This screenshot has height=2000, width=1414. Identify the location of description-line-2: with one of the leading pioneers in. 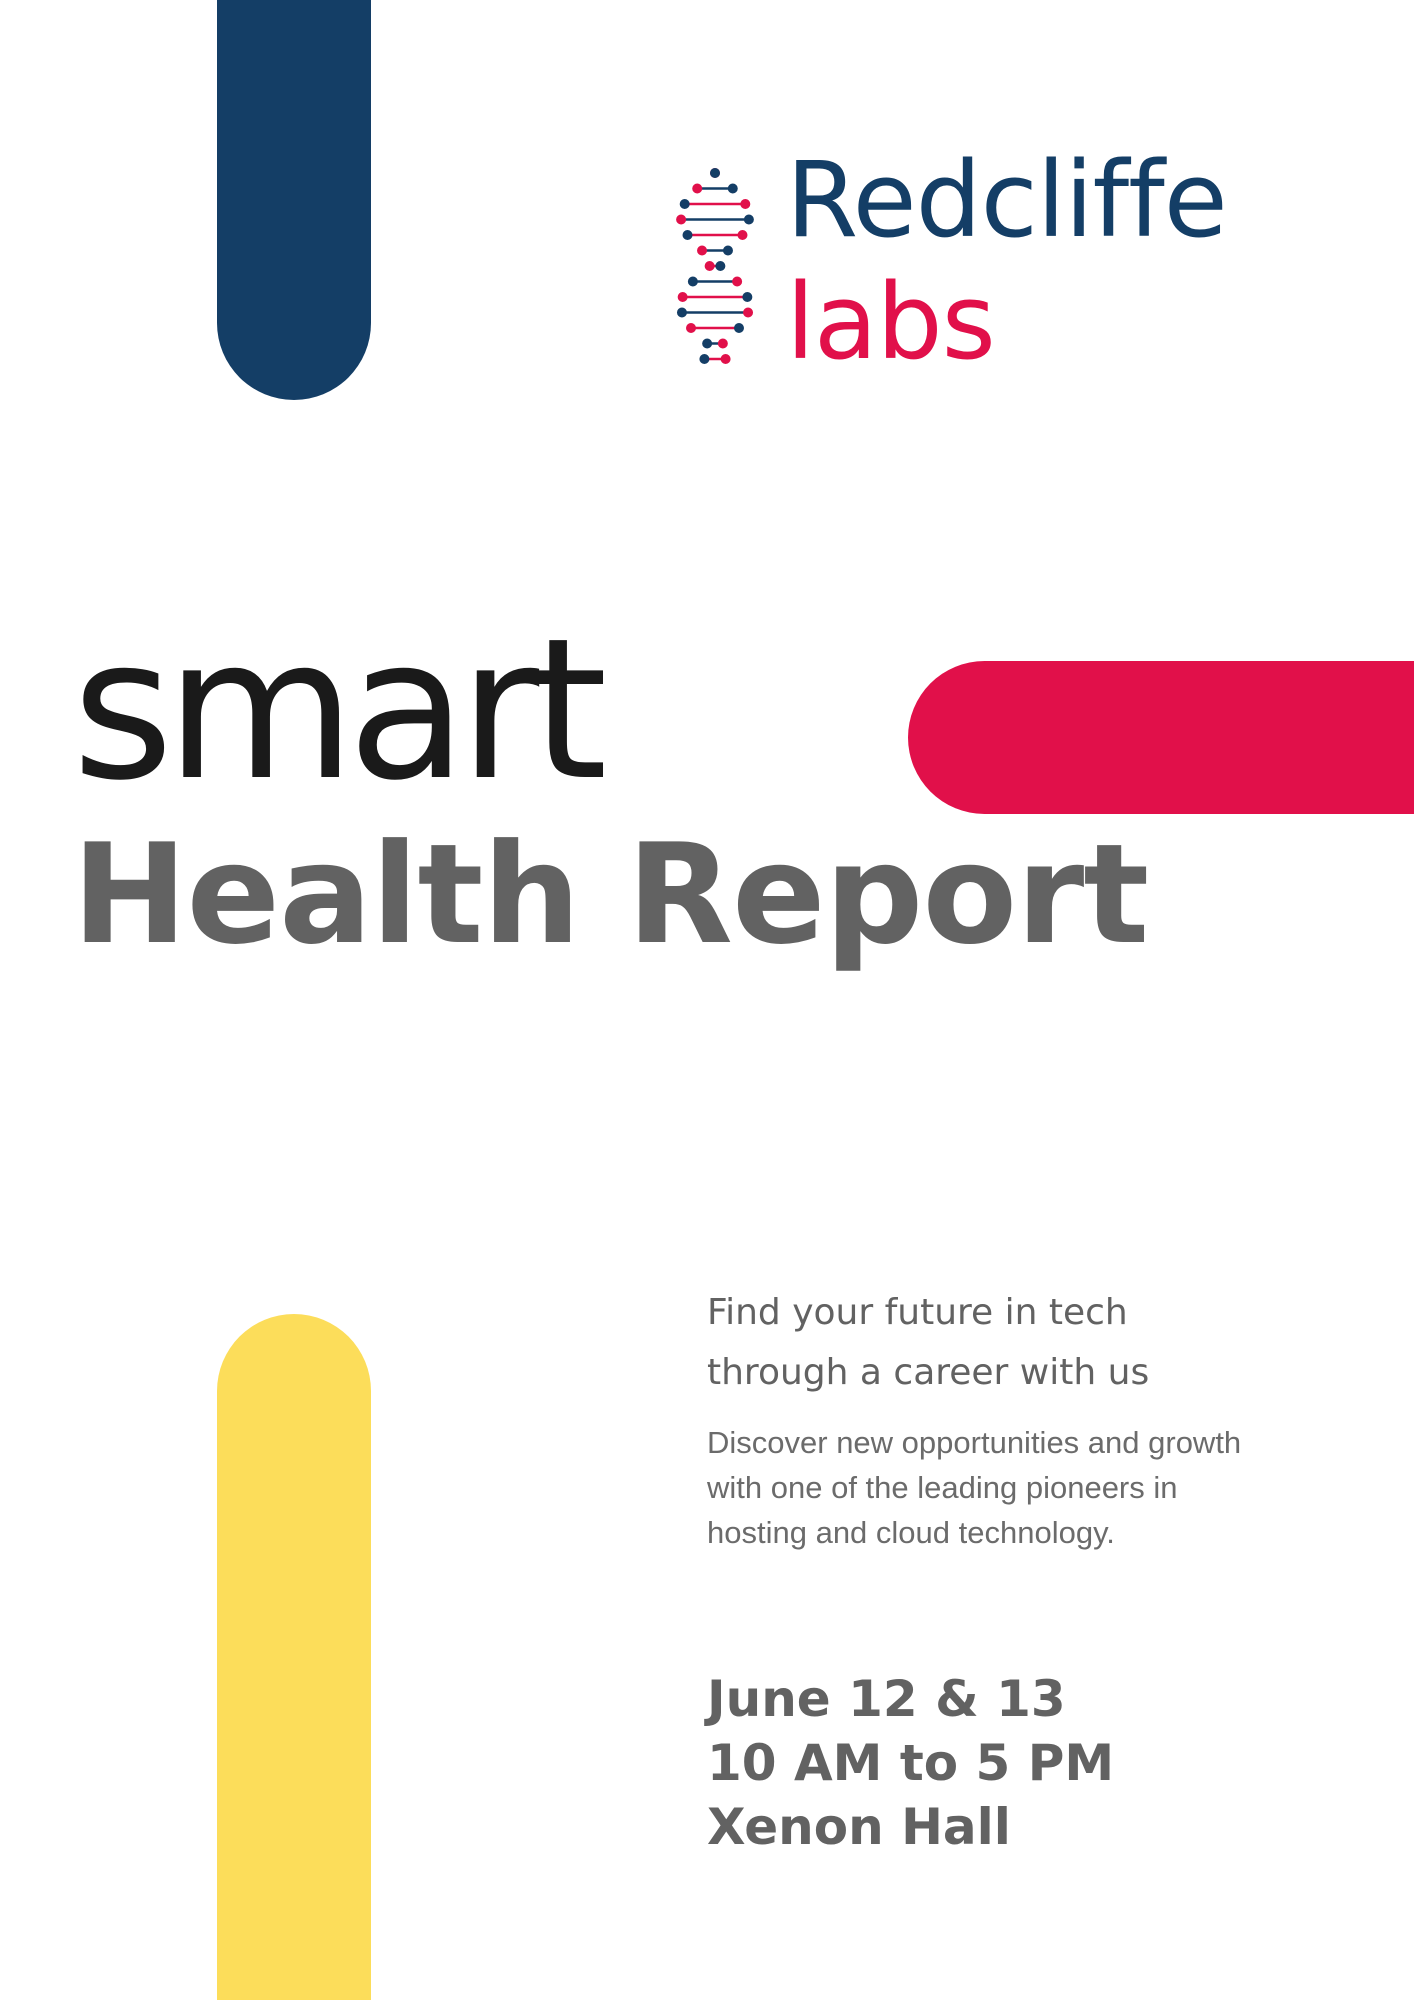
(942, 1487).